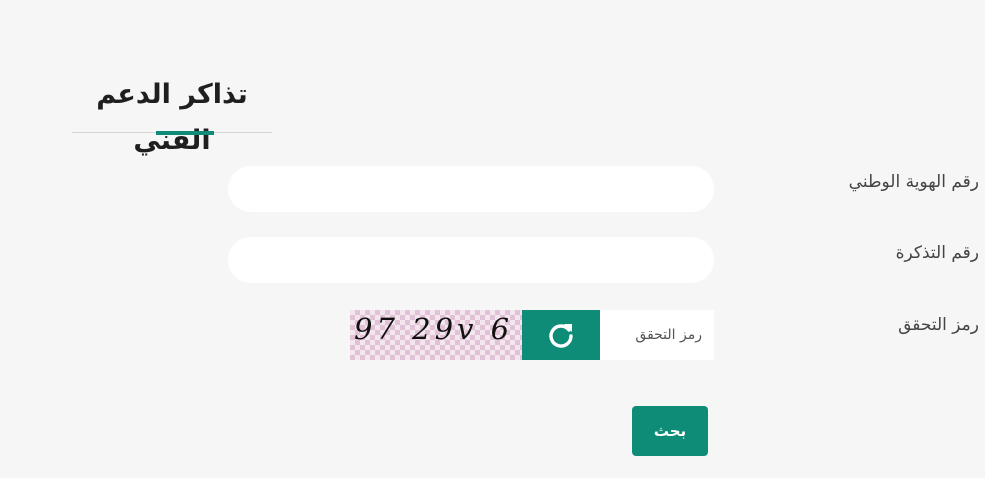 This screenshot has width=985, height=478. I want to click on captcha-image-text: 97 29v 6, so click(434, 329).